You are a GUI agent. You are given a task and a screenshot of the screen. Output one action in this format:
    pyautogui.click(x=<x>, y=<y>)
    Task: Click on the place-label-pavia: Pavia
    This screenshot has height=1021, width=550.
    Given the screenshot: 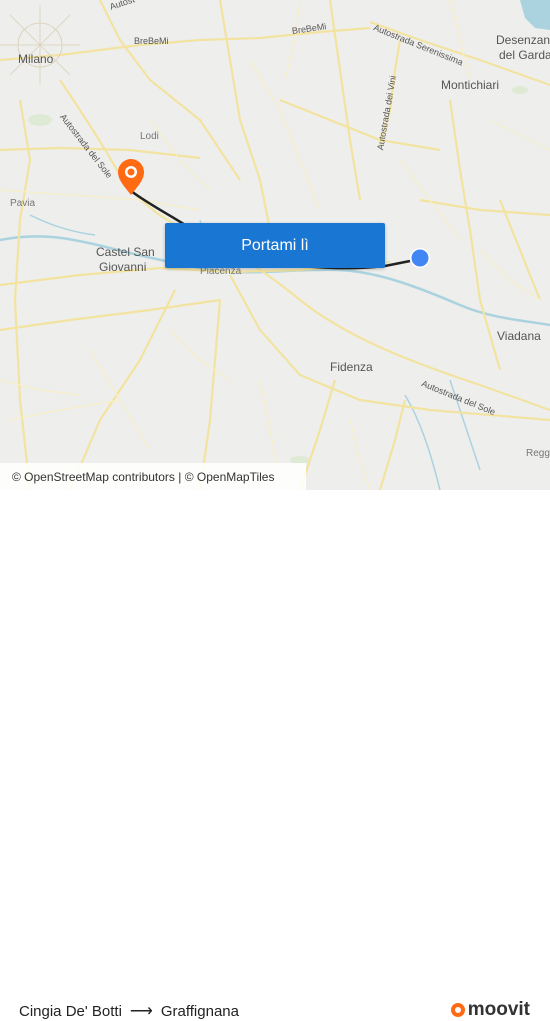 What is the action you would take?
    pyautogui.click(x=23, y=203)
    